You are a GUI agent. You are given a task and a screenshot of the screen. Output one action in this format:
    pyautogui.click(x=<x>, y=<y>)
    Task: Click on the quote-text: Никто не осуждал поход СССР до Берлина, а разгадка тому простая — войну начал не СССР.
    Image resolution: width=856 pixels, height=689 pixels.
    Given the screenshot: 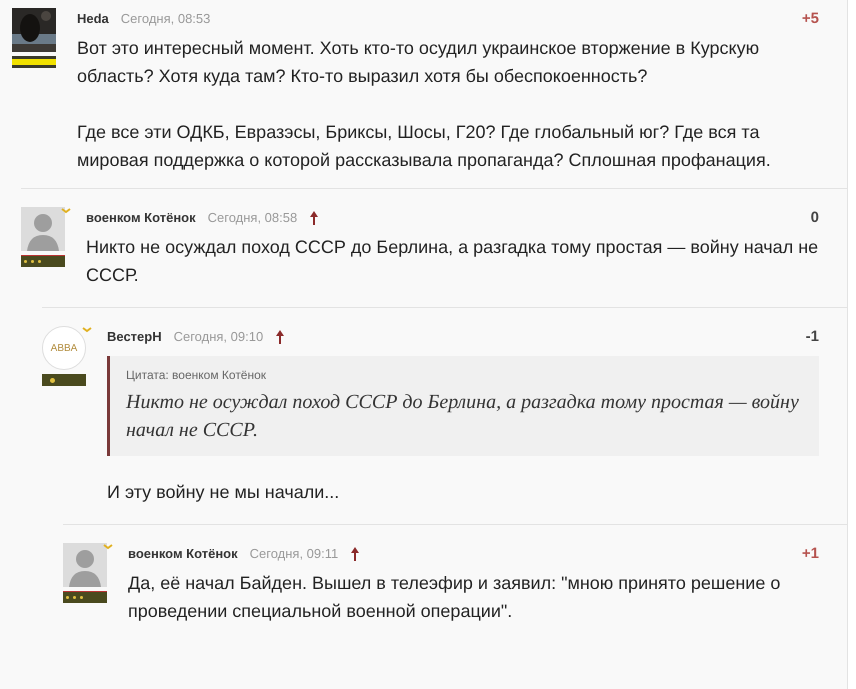 What is the action you would take?
    pyautogui.click(x=463, y=416)
    